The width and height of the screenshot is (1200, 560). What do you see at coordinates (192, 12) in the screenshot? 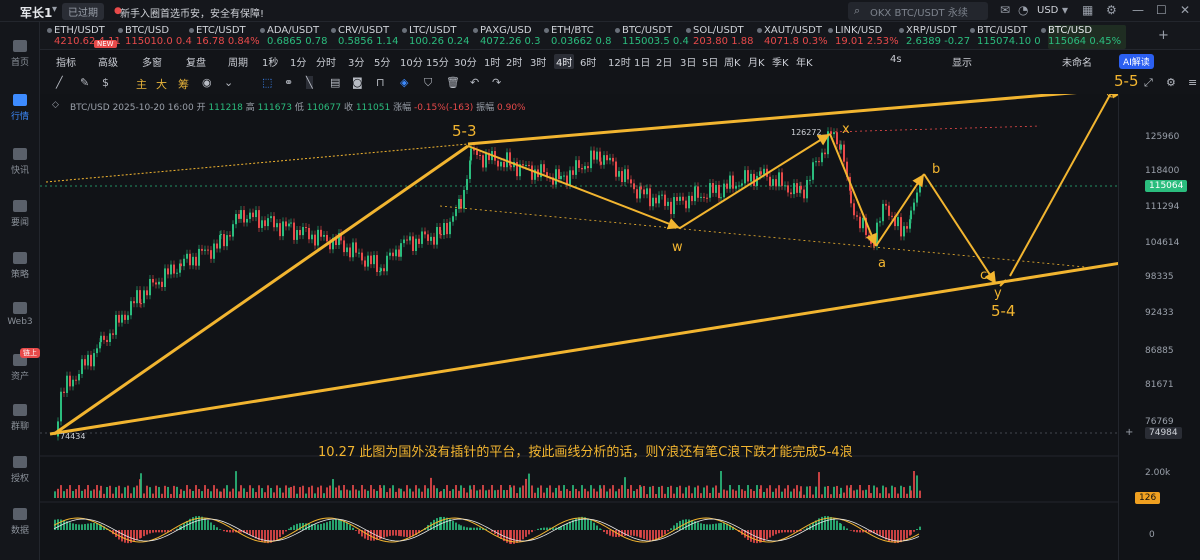
I see `notice-text: 新手入圈首选币安，安全有保障!` at bounding box center [192, 12].